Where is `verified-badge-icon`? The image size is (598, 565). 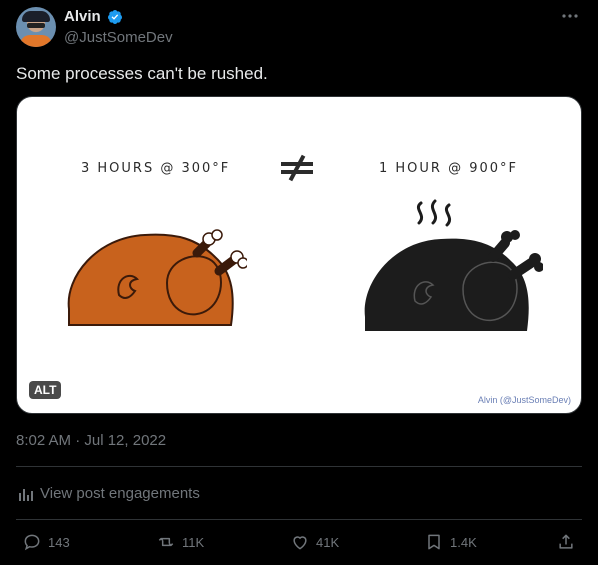 verified-badge-icon is located at coordinates (114, 17).